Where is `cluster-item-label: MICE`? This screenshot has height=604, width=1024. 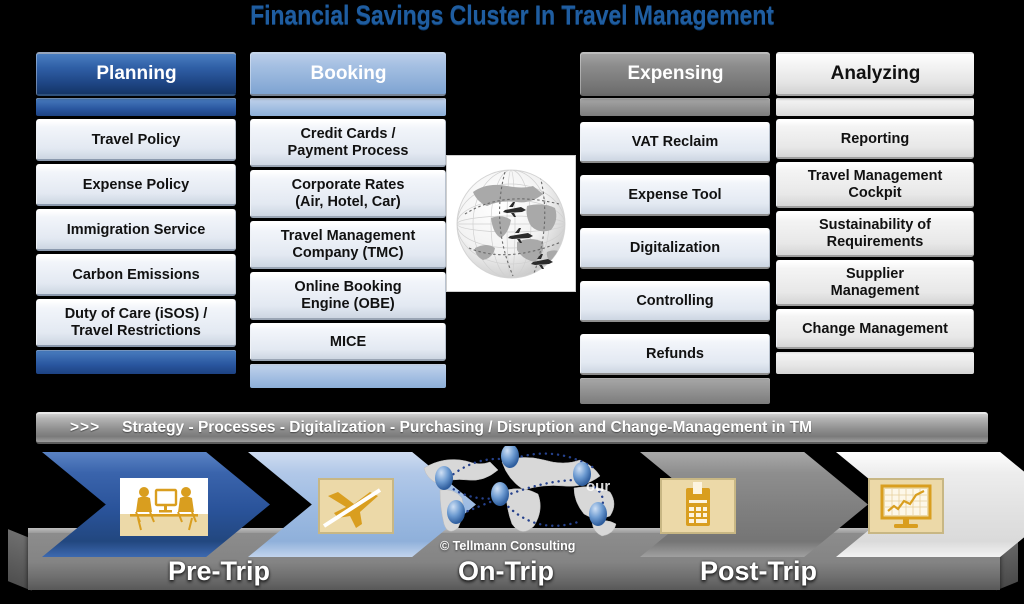 cluster-item-label: MICE is located at coordinates (348, 341).